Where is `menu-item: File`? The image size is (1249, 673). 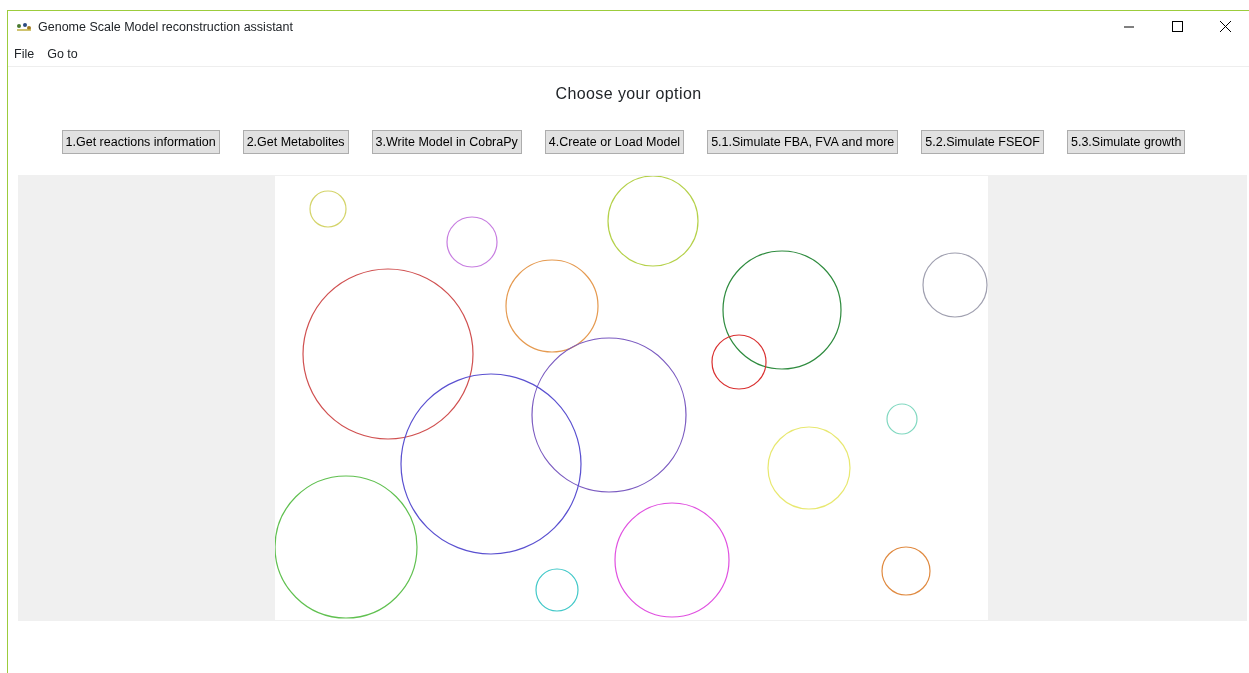
menu-item: File is located at coordinates (24, 54).